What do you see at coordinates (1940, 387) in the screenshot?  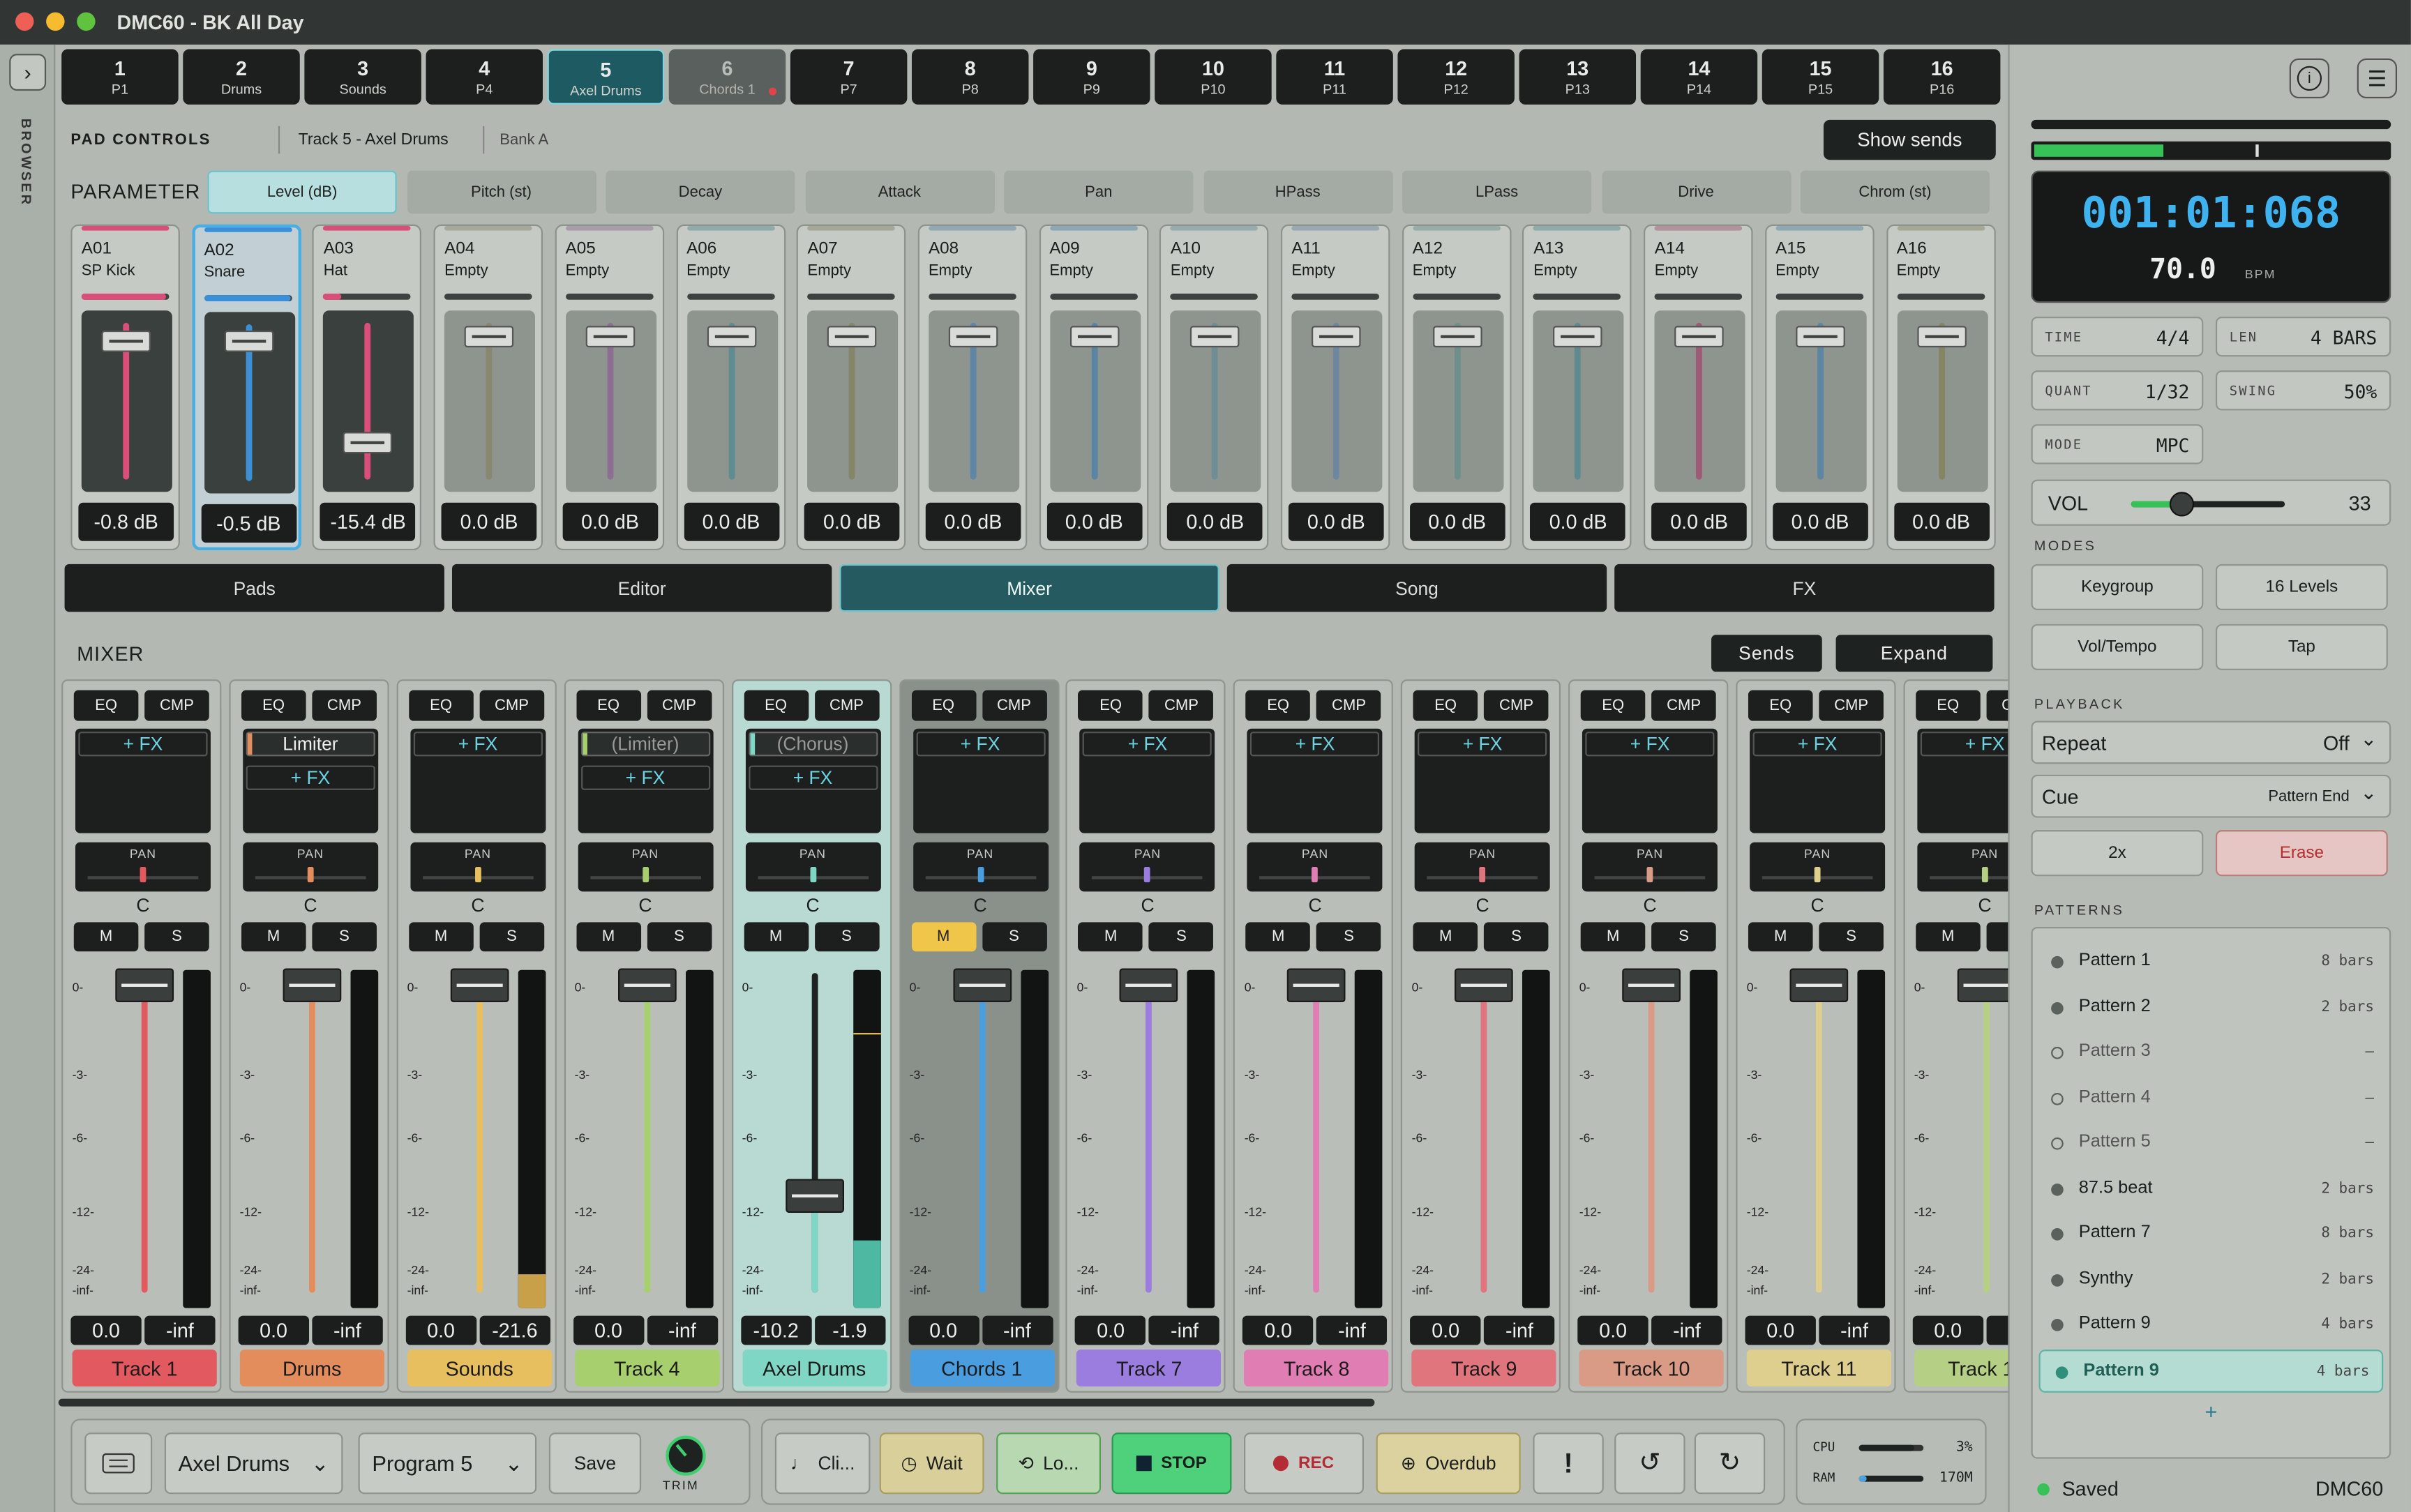 I see `pad-A16: A16 Empty 0.0 dB` at bounding box center [1940, 387].